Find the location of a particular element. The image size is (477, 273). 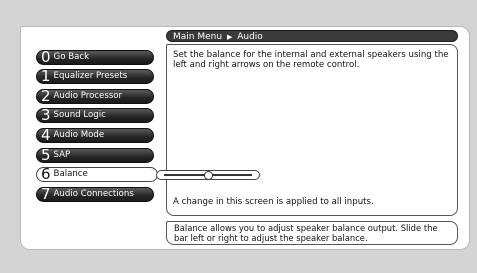

menu-item-sap: 5 SAP is located at coordinates (95, 155).